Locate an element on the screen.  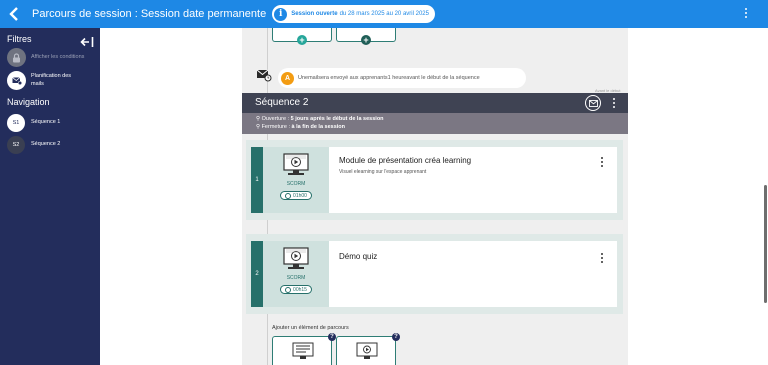
mail-delay: 1 heure is located at coordinates (397, 78).